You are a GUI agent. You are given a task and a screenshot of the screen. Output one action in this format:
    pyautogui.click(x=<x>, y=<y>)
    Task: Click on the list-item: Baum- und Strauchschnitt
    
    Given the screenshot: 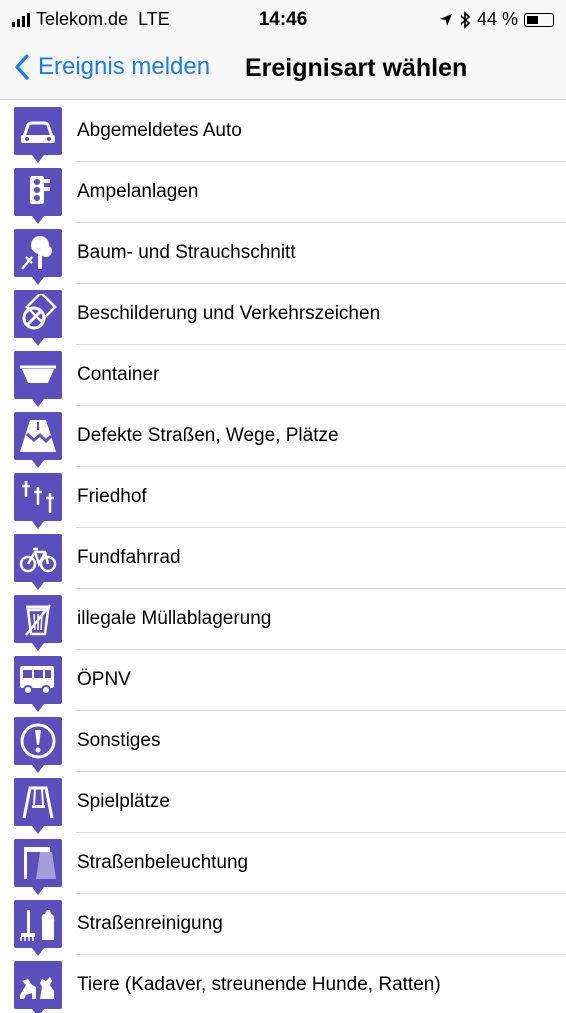 What is the action you would take?
    pyautogui.click(x=283, y=254)
    